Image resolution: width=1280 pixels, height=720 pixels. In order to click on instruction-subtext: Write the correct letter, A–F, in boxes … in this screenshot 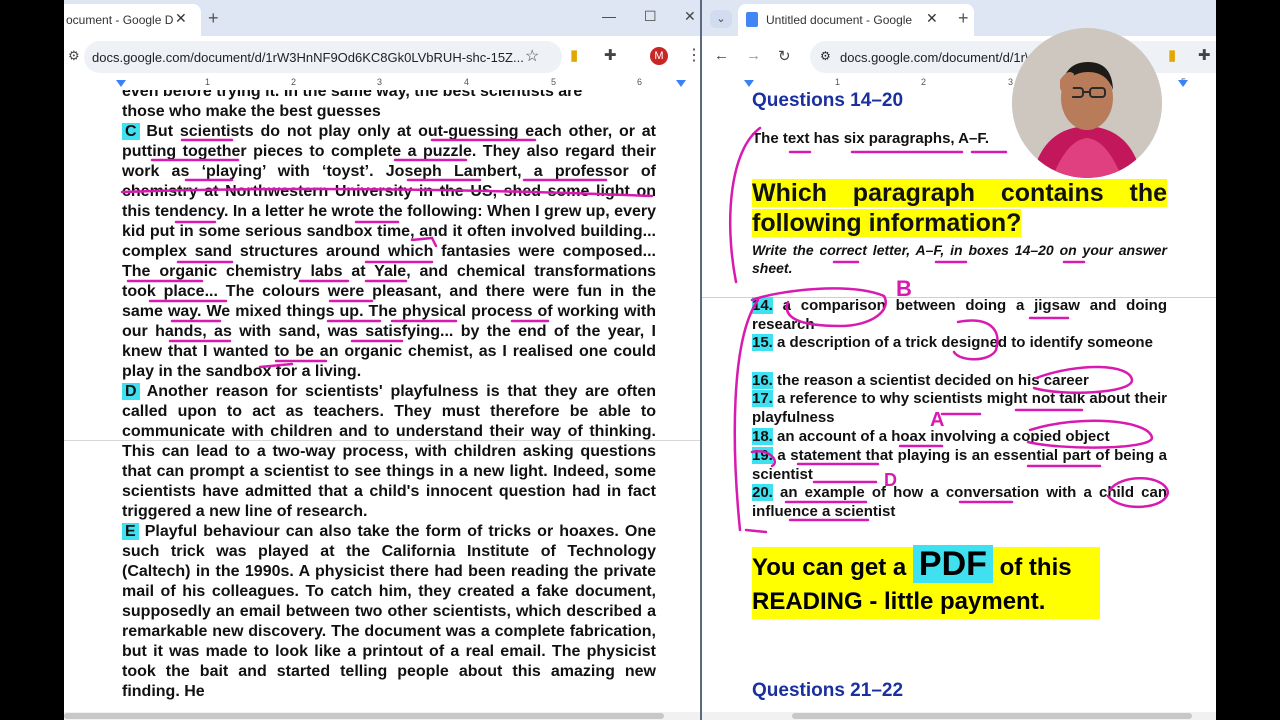, I will do `click(959, 259)`.